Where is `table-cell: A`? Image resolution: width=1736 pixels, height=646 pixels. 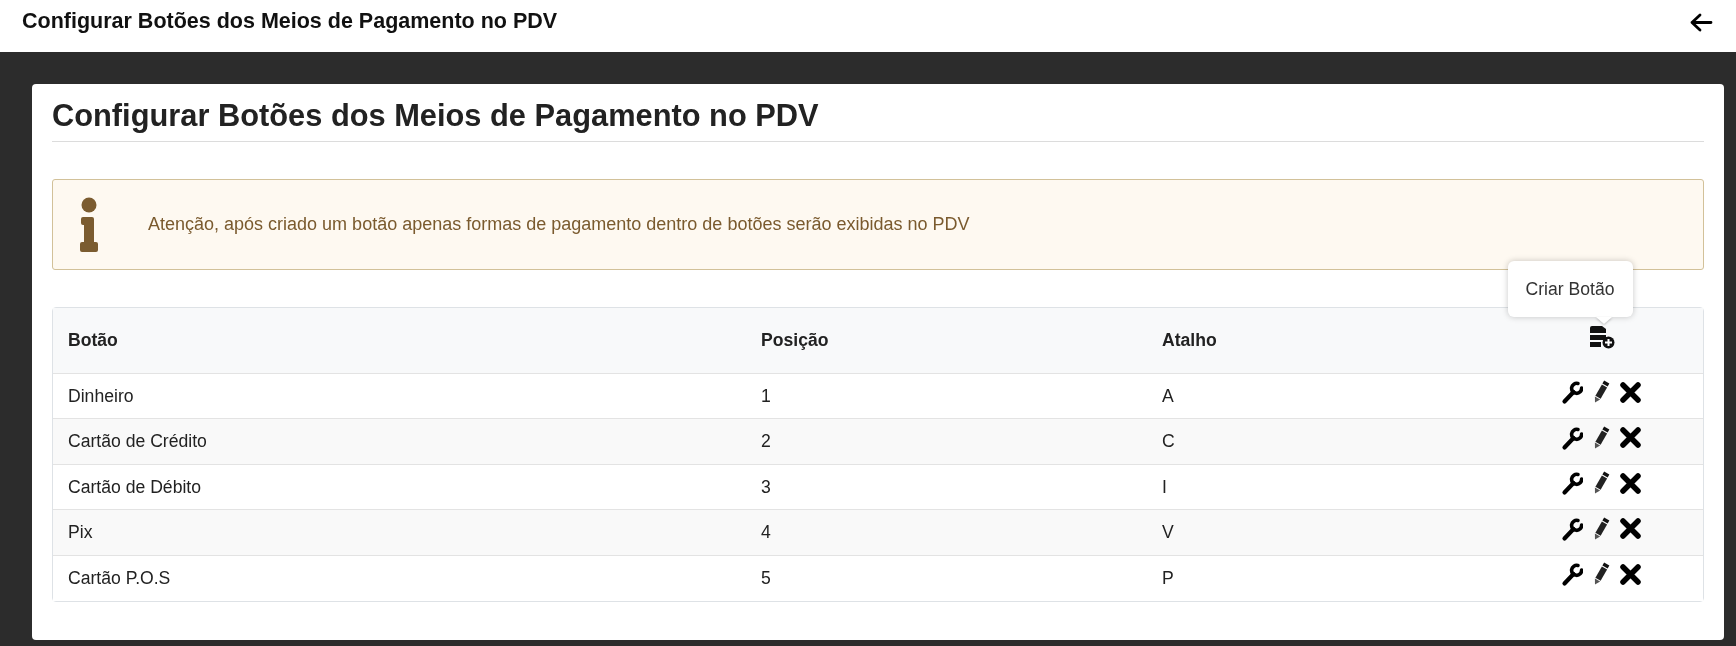
table-cell: A is located at coordinates (1323, 396).